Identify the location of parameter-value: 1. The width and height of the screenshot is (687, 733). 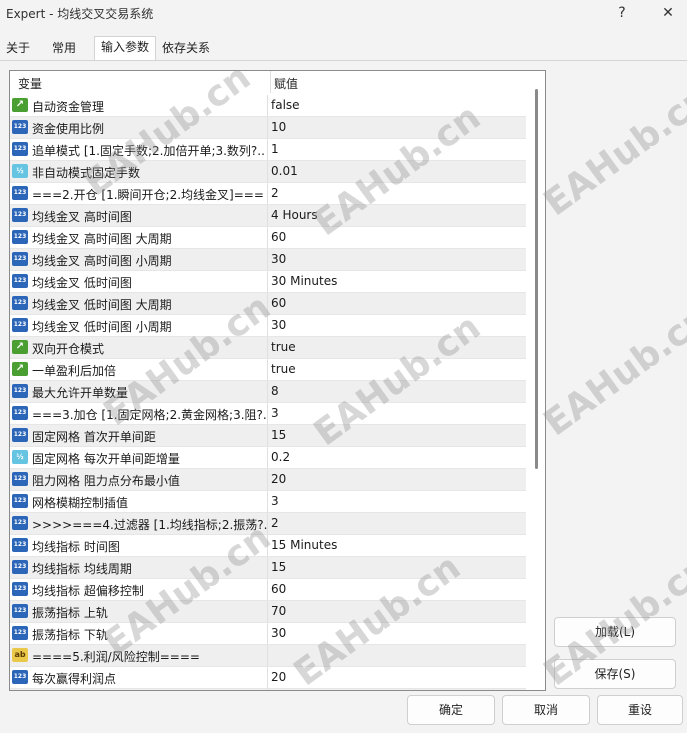
(275, 149).